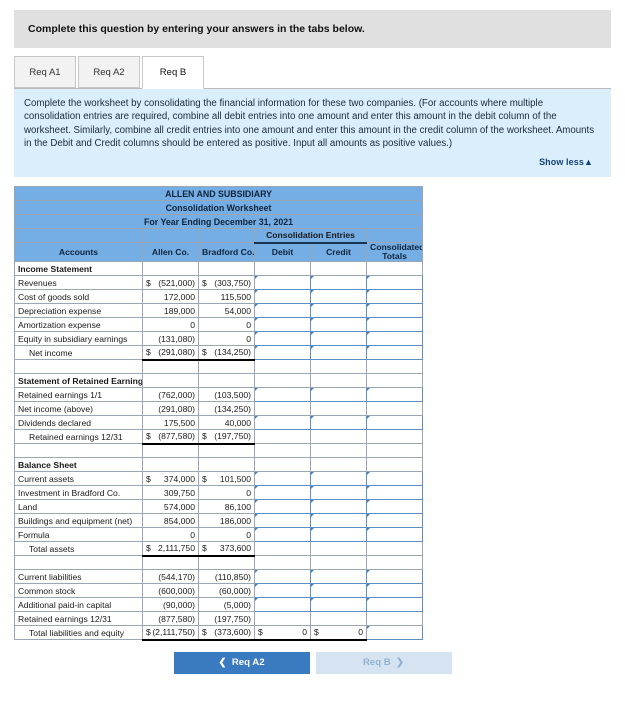 This screenshot has height=717, width=625. What do you see at coordinates (219, 297) in the screenshot?
I see `worksheet-row: Cost of goods sold 172,000 115,500` at bounding box center [219, 297].